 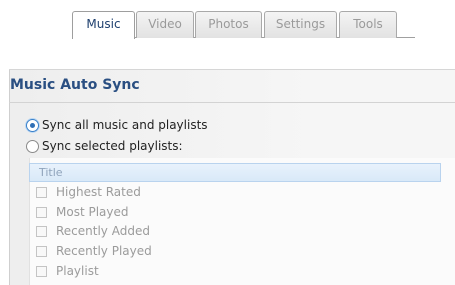 What do you see at coordinates (165, 24) in the screenshot?
I see `tab-video: Video` at bounding box center [165, 24].